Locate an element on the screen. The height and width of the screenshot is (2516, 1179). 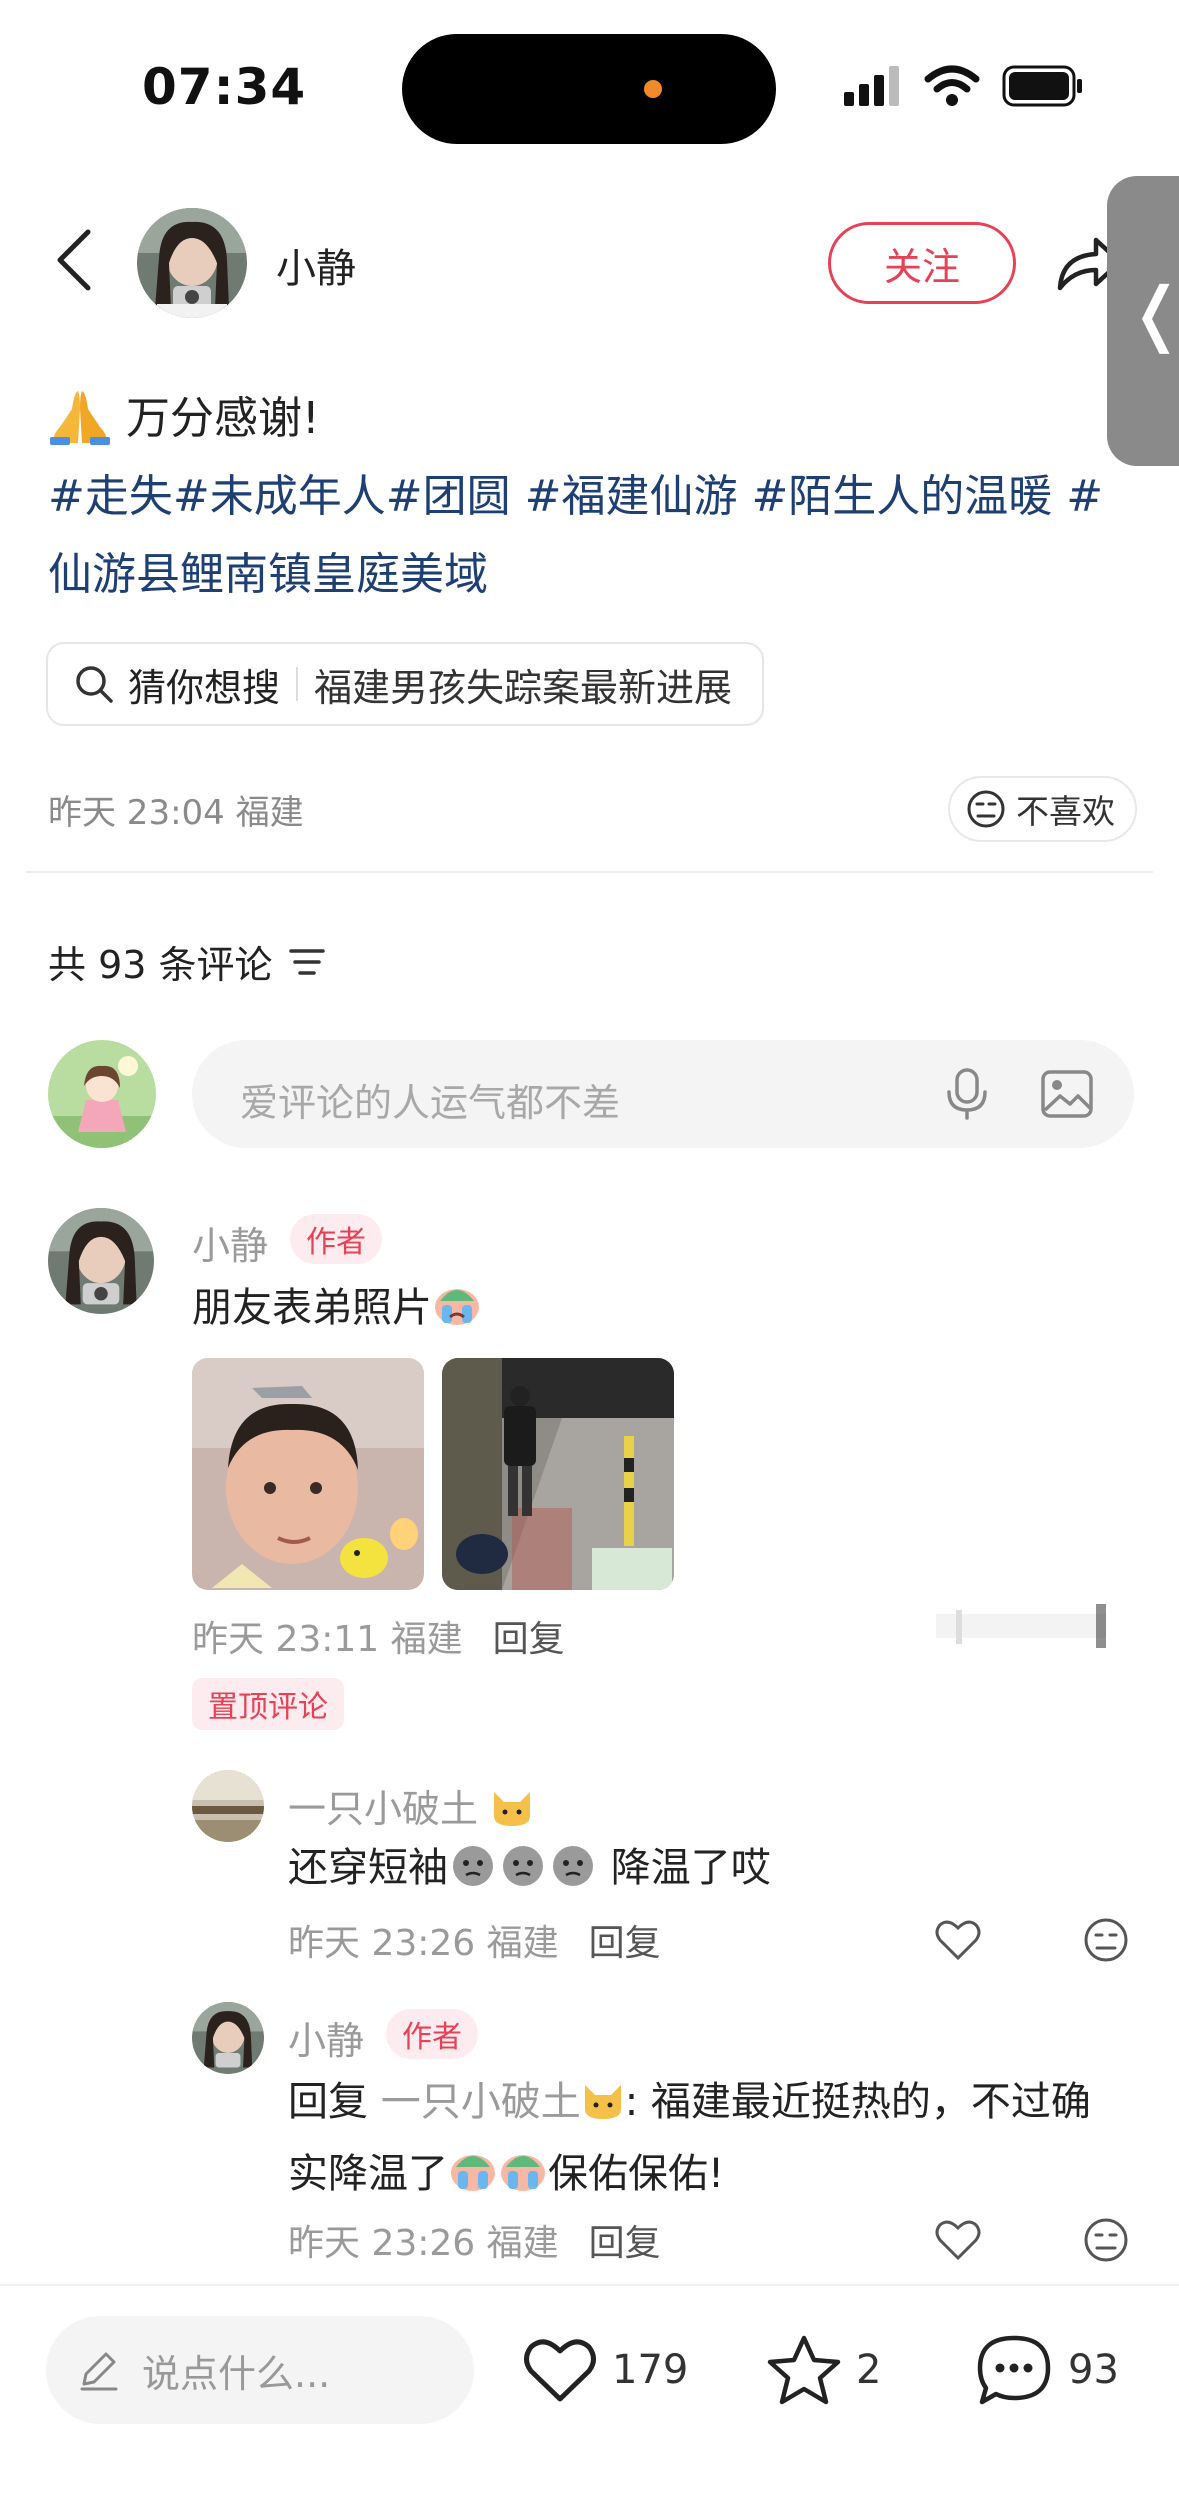
battery-icon is located at coordinates (1042, 86).